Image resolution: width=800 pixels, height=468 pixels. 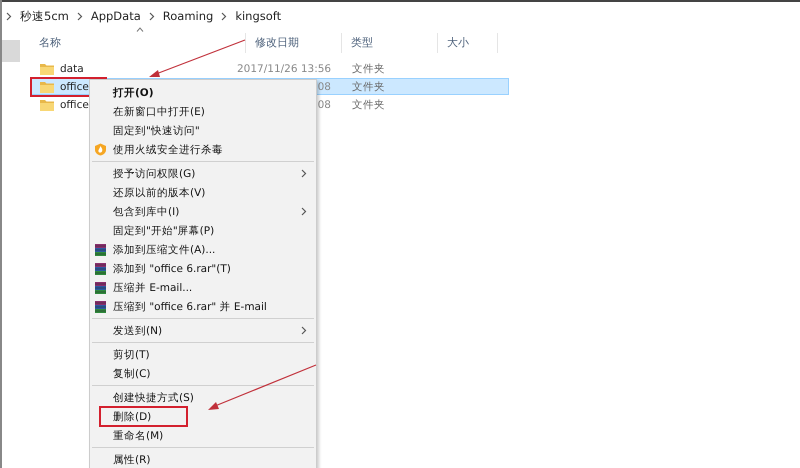 I want to click on modified-date: 2017/11/26 13:56, so click(x=284, y=68).